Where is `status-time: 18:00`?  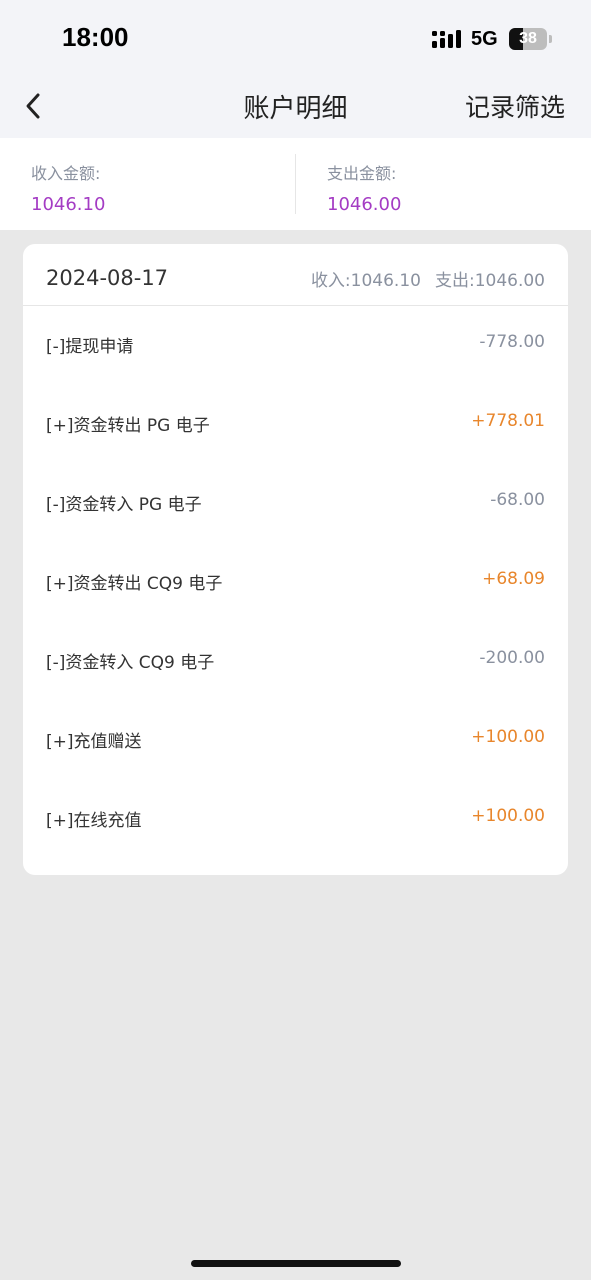
status-time: 18:00 is located at coordinates (95, 37).